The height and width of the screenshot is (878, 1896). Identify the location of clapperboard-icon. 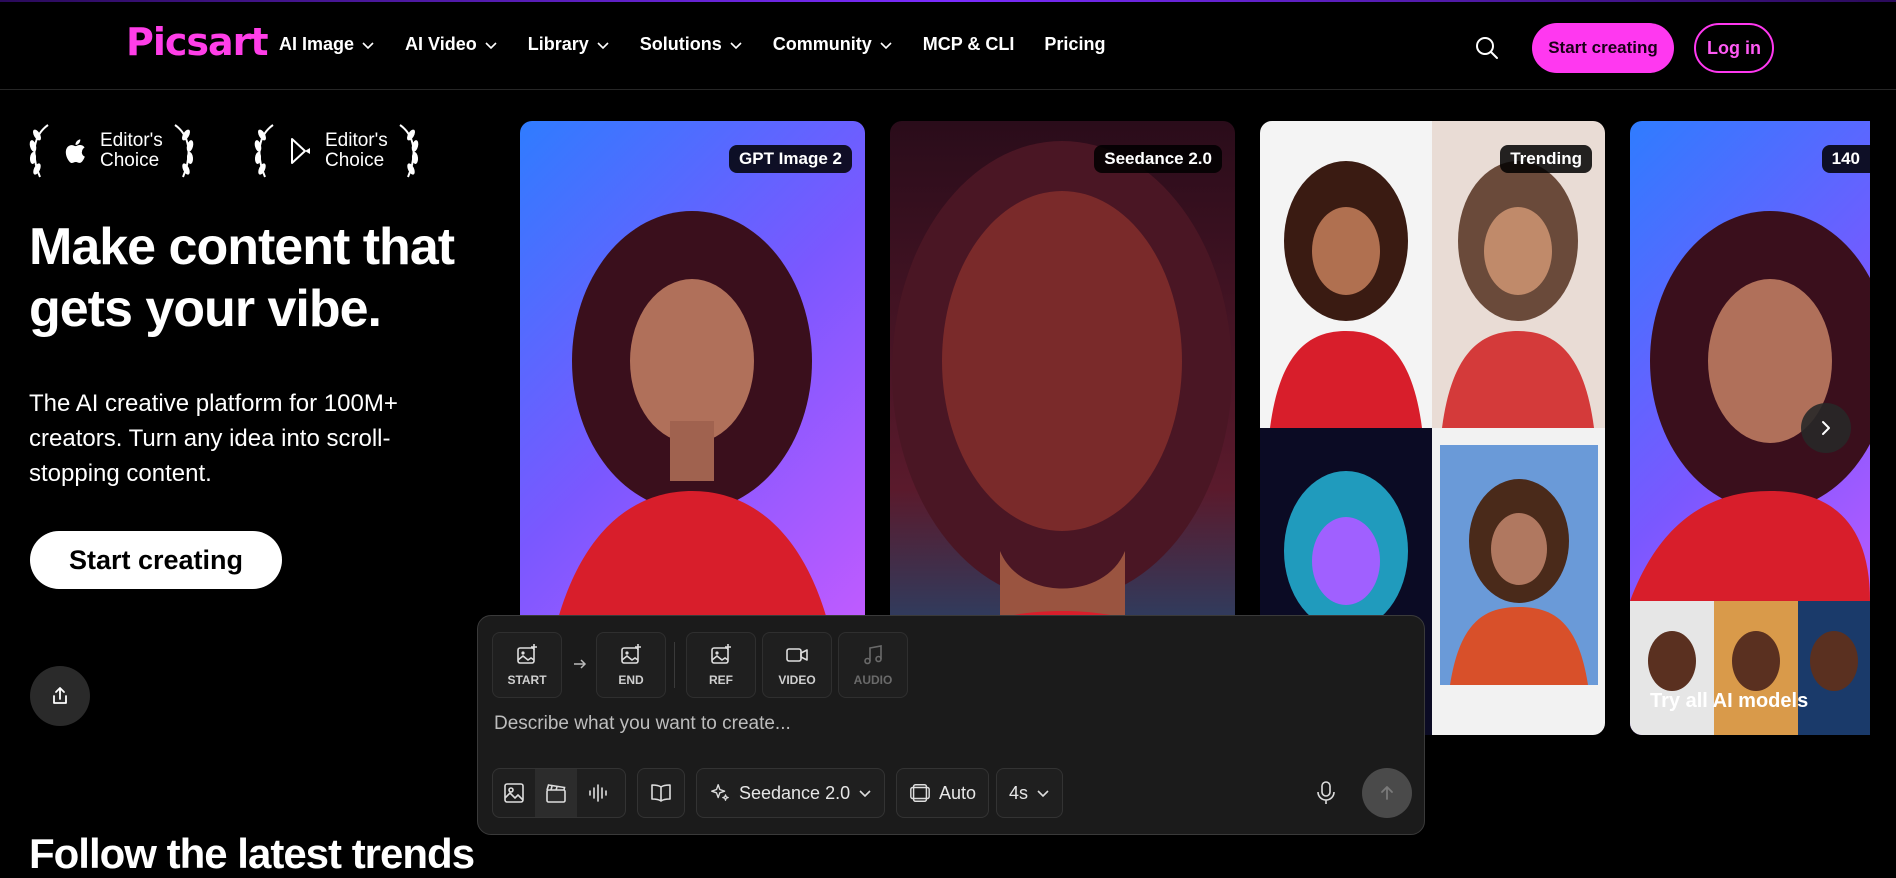
(556, 793).